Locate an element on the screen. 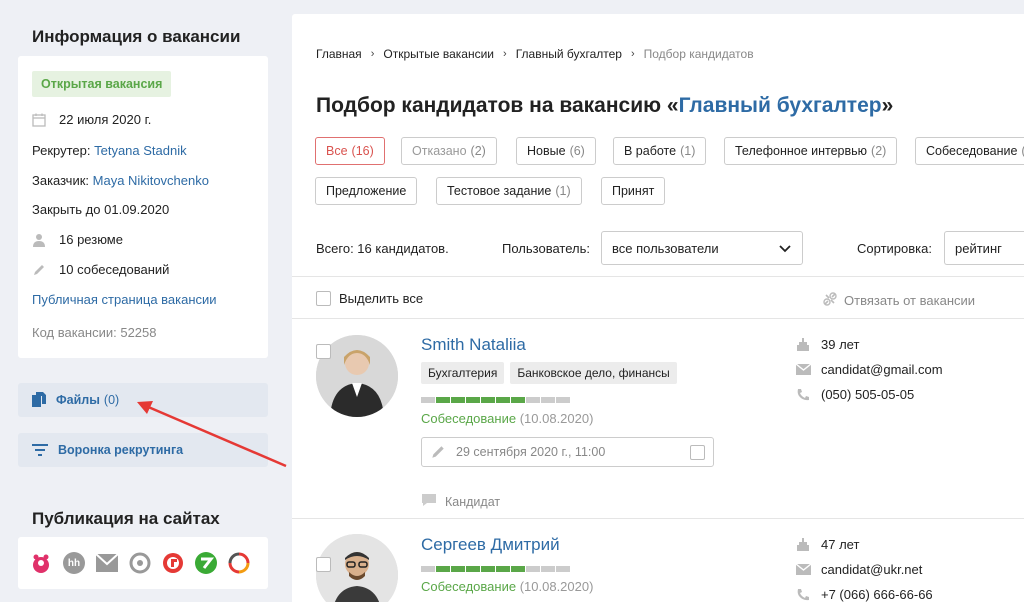 The width and height of the screenshot is (1024, 602). candidate-phone: +7 (066) 666-66-66 is located at coordinates (864, 594).